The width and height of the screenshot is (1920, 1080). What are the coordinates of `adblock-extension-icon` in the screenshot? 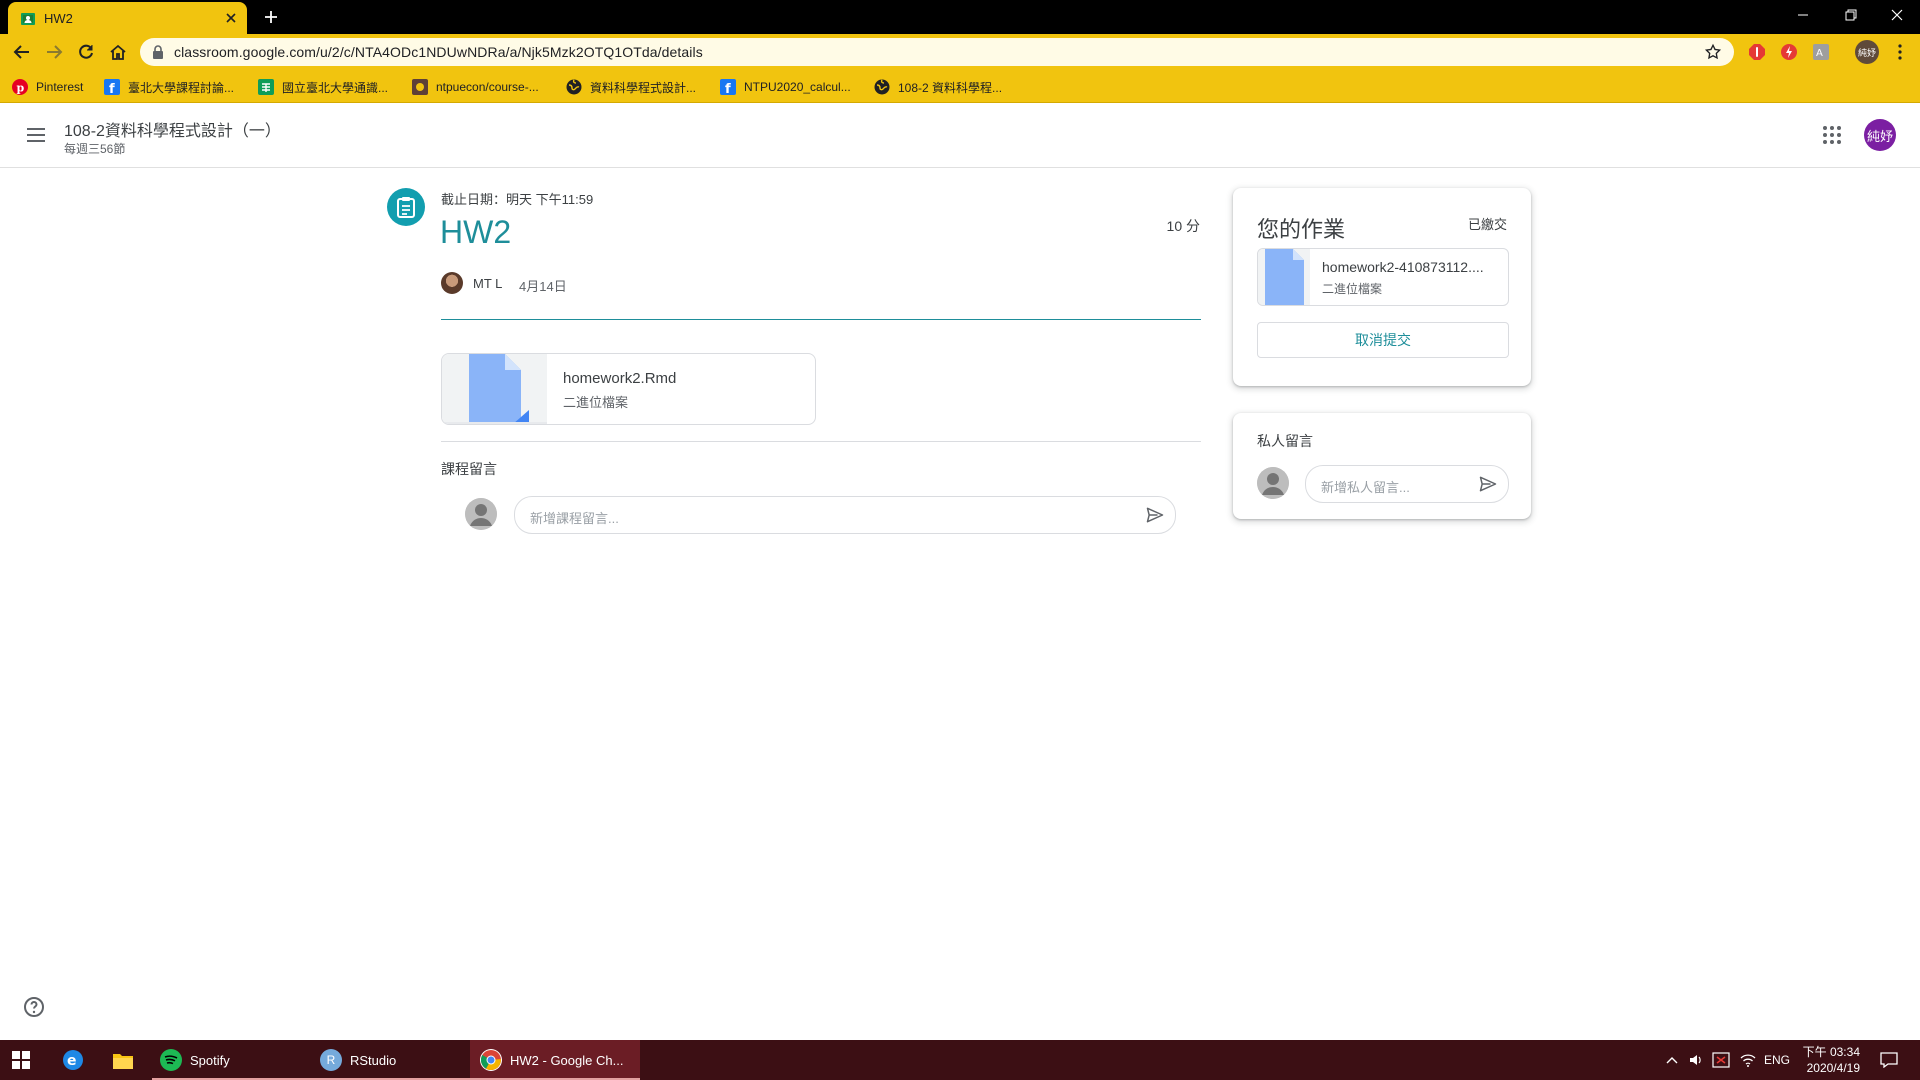 It's located at (1757, 52).